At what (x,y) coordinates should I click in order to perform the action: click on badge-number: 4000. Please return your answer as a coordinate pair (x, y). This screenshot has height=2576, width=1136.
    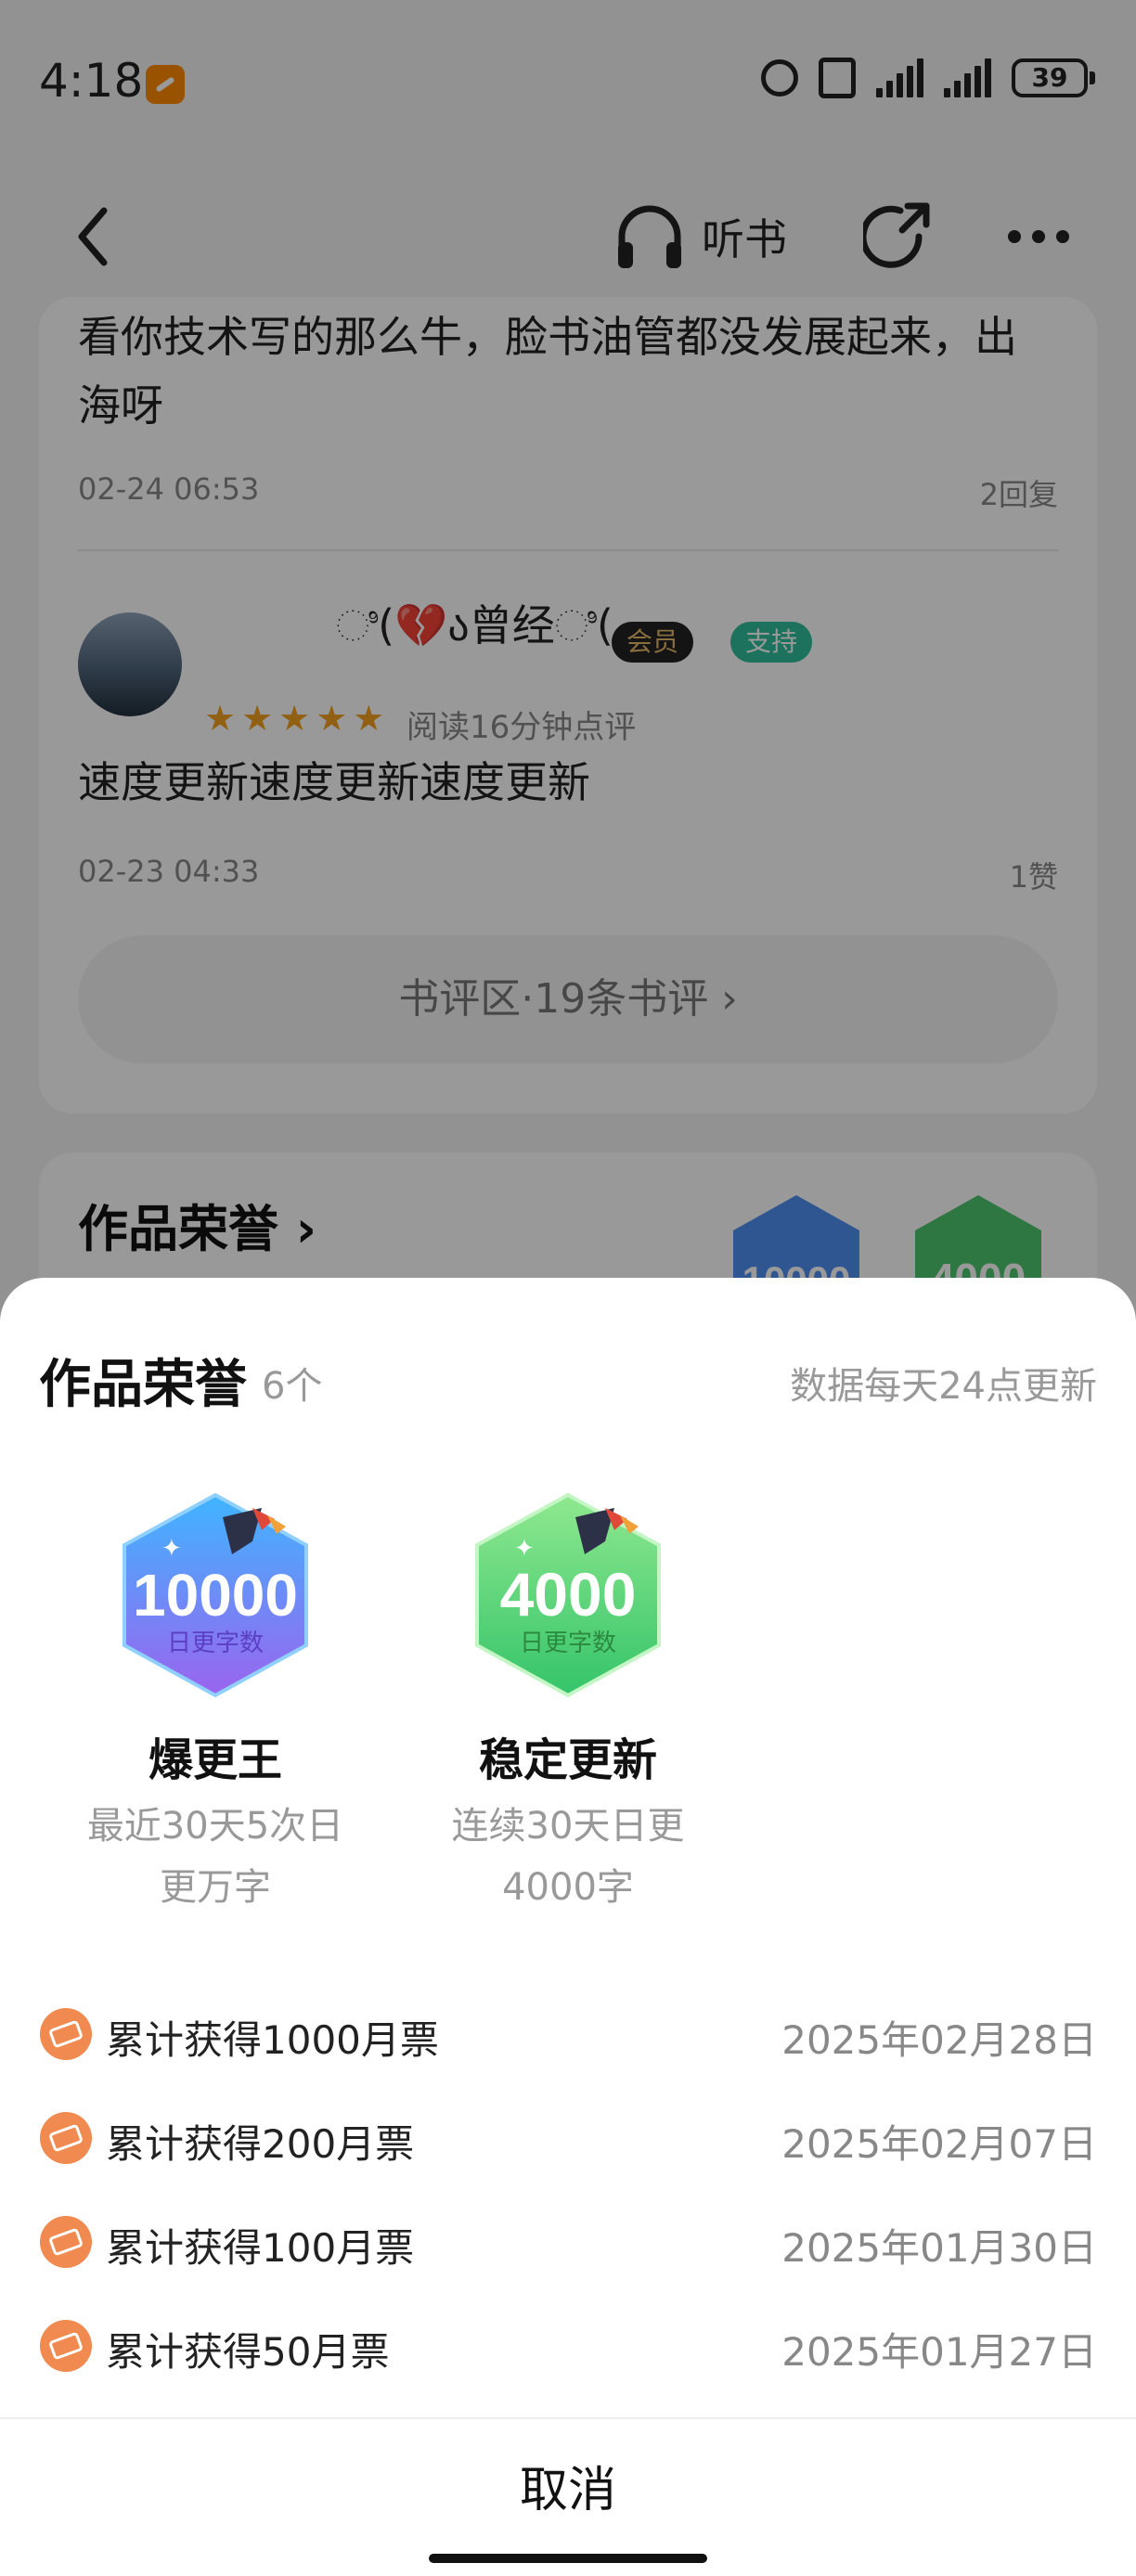
    Looking at the image, I should click on (568, 1594).